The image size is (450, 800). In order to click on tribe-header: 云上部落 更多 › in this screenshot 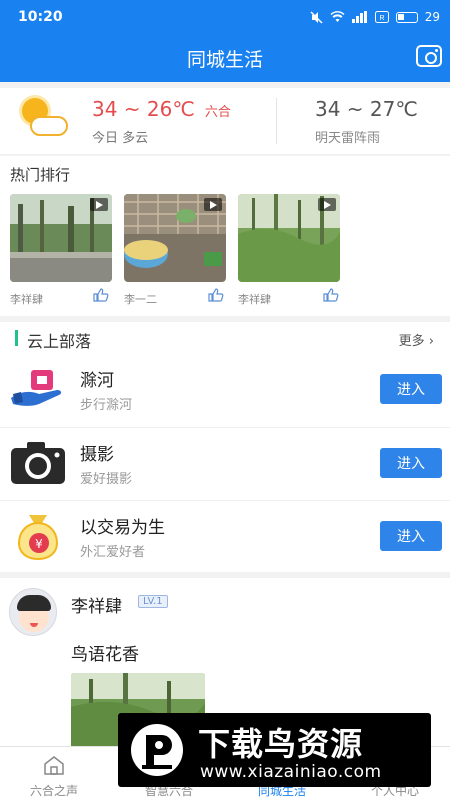, I will do `click(225, 338)`.